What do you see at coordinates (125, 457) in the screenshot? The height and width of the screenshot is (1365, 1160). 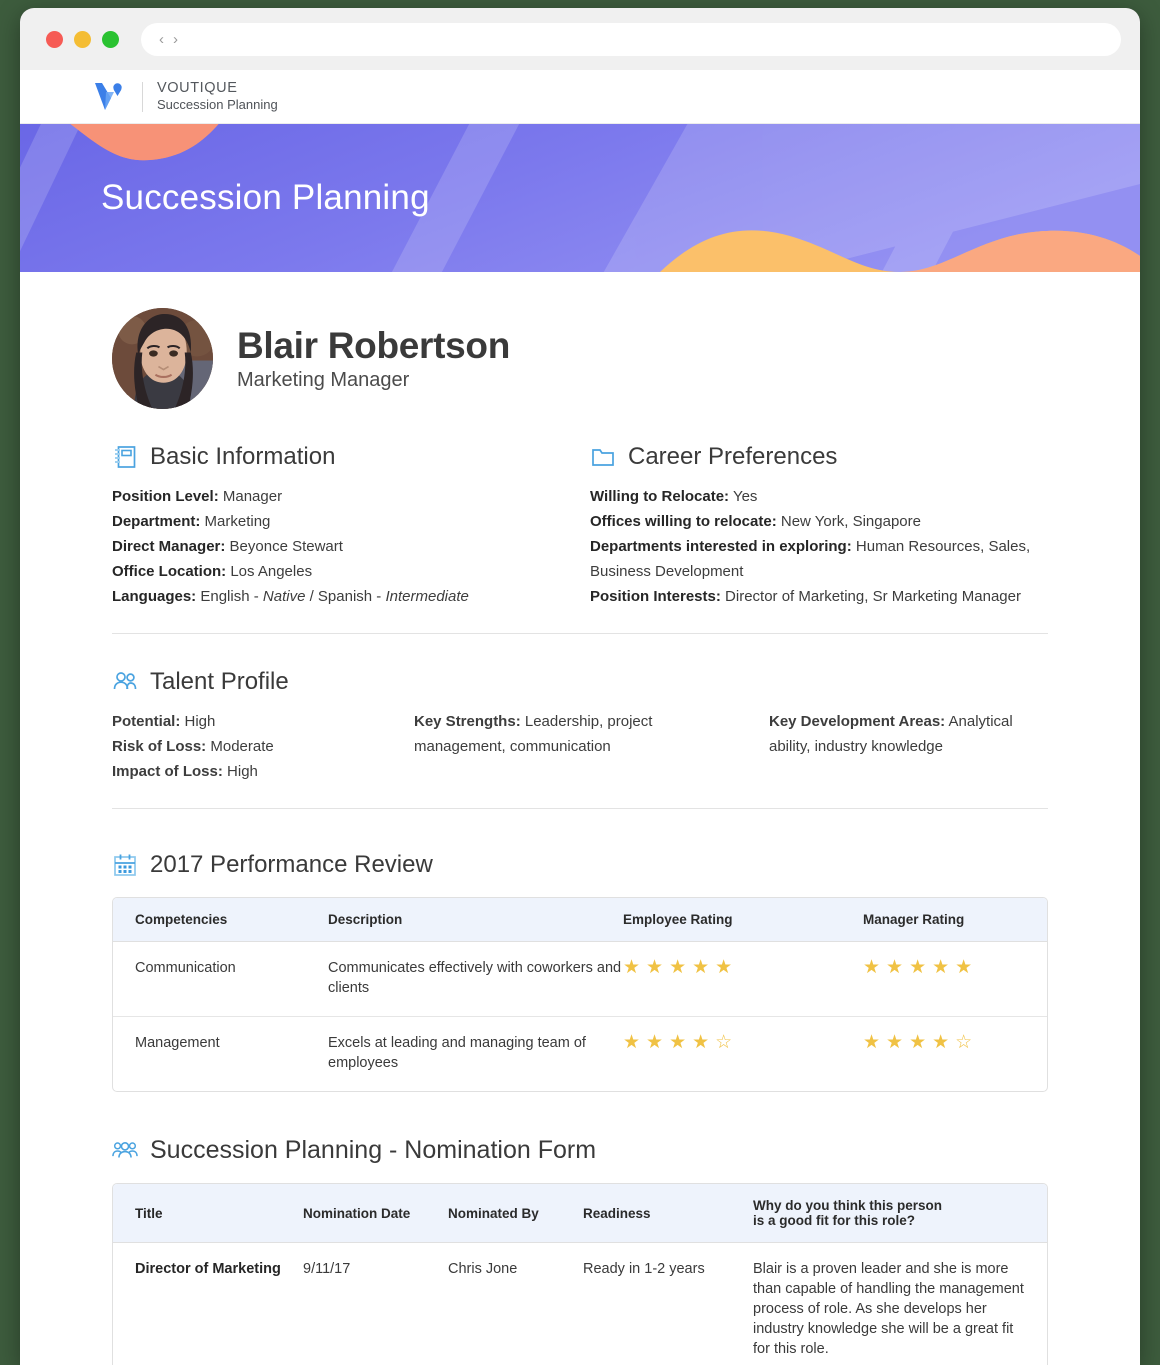 I see `notebook-icon` at bounding box center [125, 457].